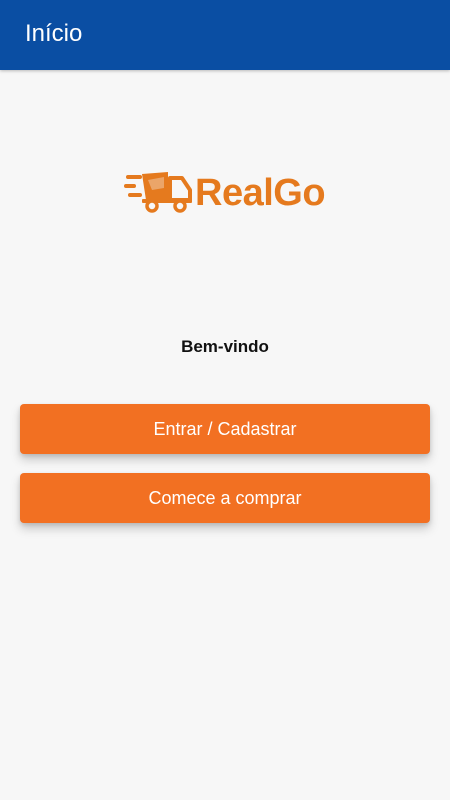 The height and width of the screenshot is (800, 450). I want to click on login-register-button: Entrar / Cadastrar, so click(225, 429).